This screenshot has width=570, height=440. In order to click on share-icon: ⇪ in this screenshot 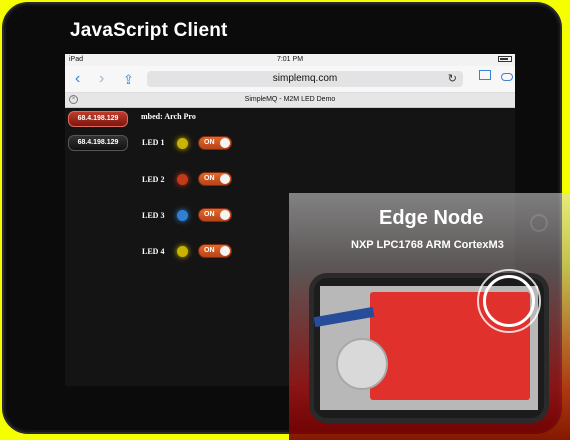, I will do `click(128, 80)`.